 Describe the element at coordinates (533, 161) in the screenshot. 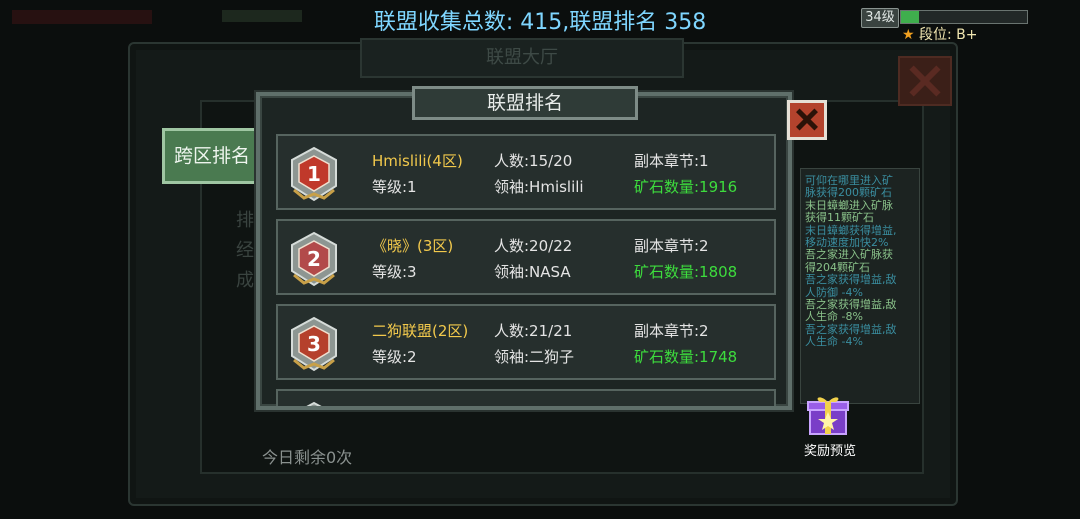

I see `member-count: 人数:15/20` at that location.